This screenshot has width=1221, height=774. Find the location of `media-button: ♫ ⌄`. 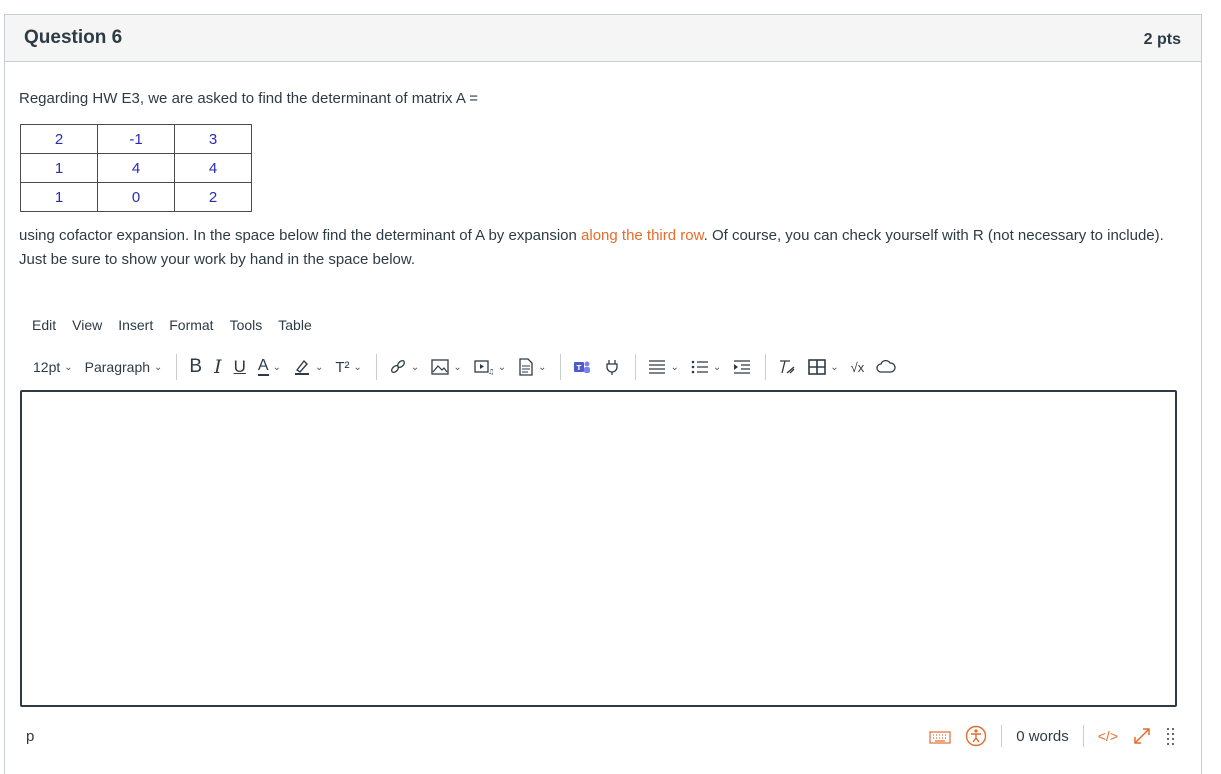

media-button: ♫ ⌄ is located at coordinates (490, 367).